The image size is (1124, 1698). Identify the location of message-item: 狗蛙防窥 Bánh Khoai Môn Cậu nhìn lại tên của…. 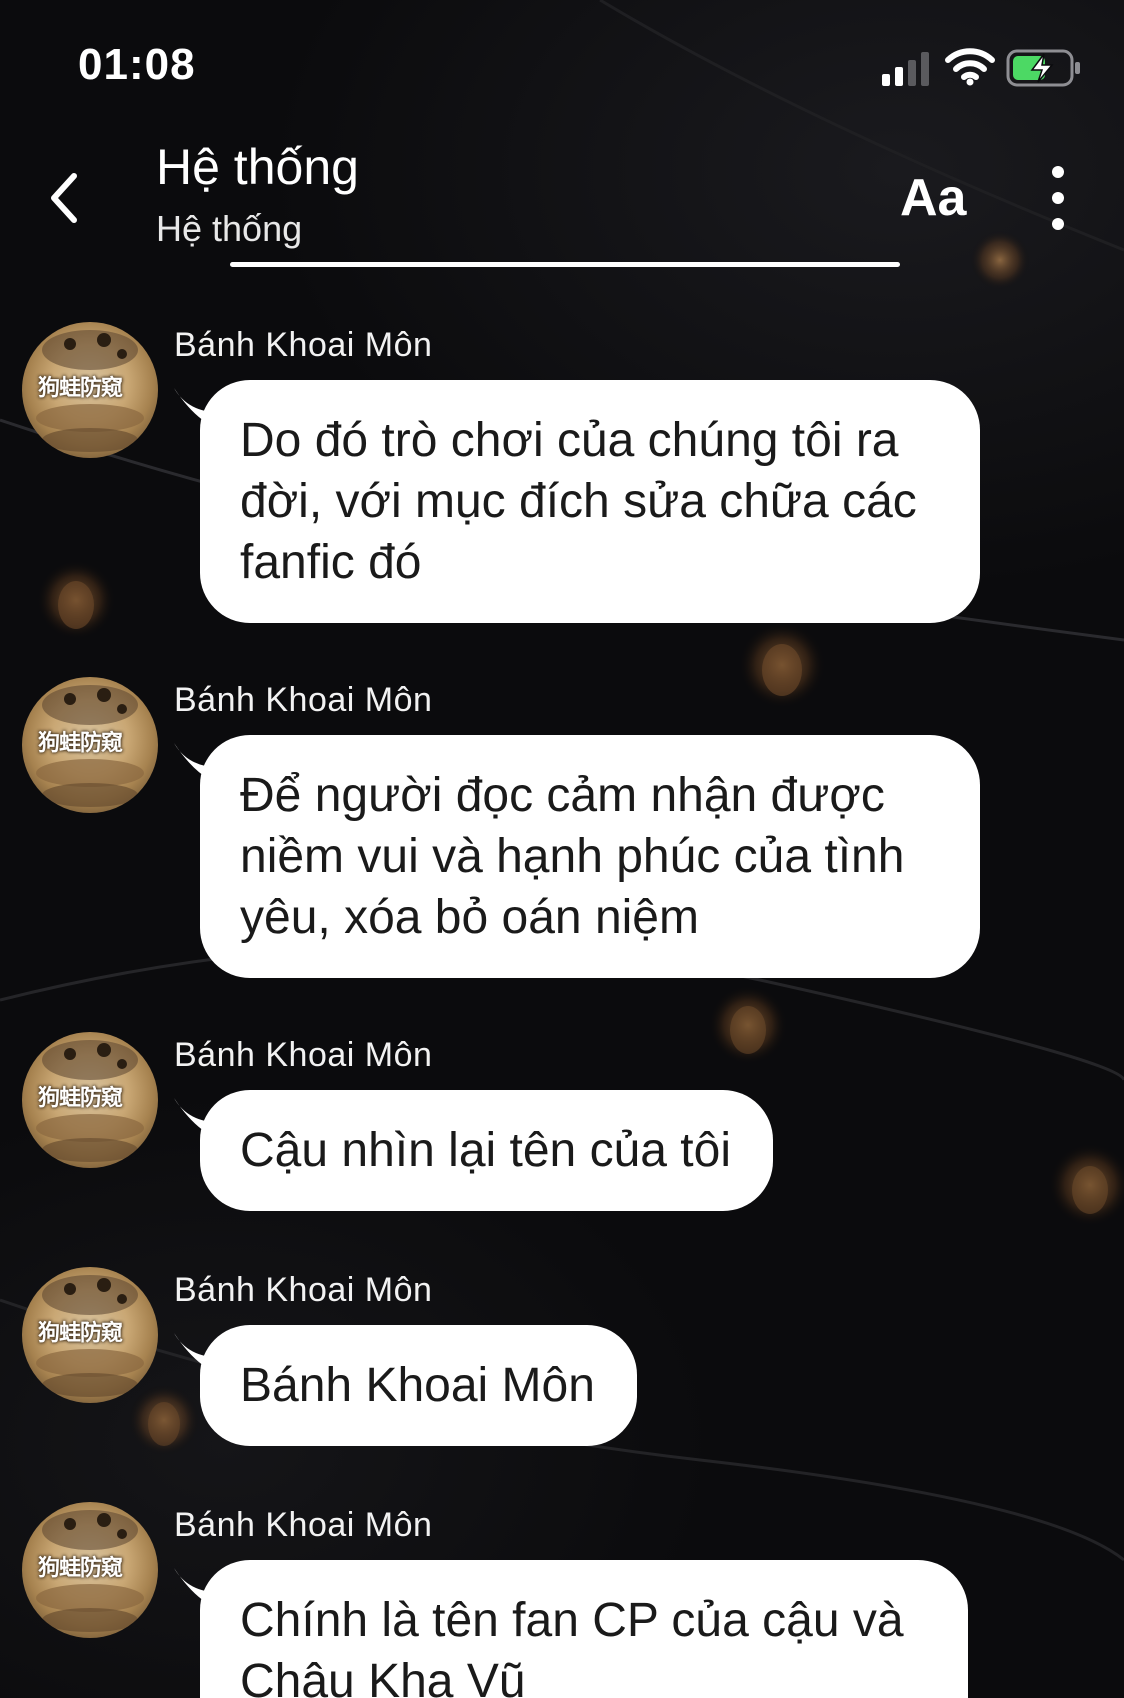
(562, 1125).